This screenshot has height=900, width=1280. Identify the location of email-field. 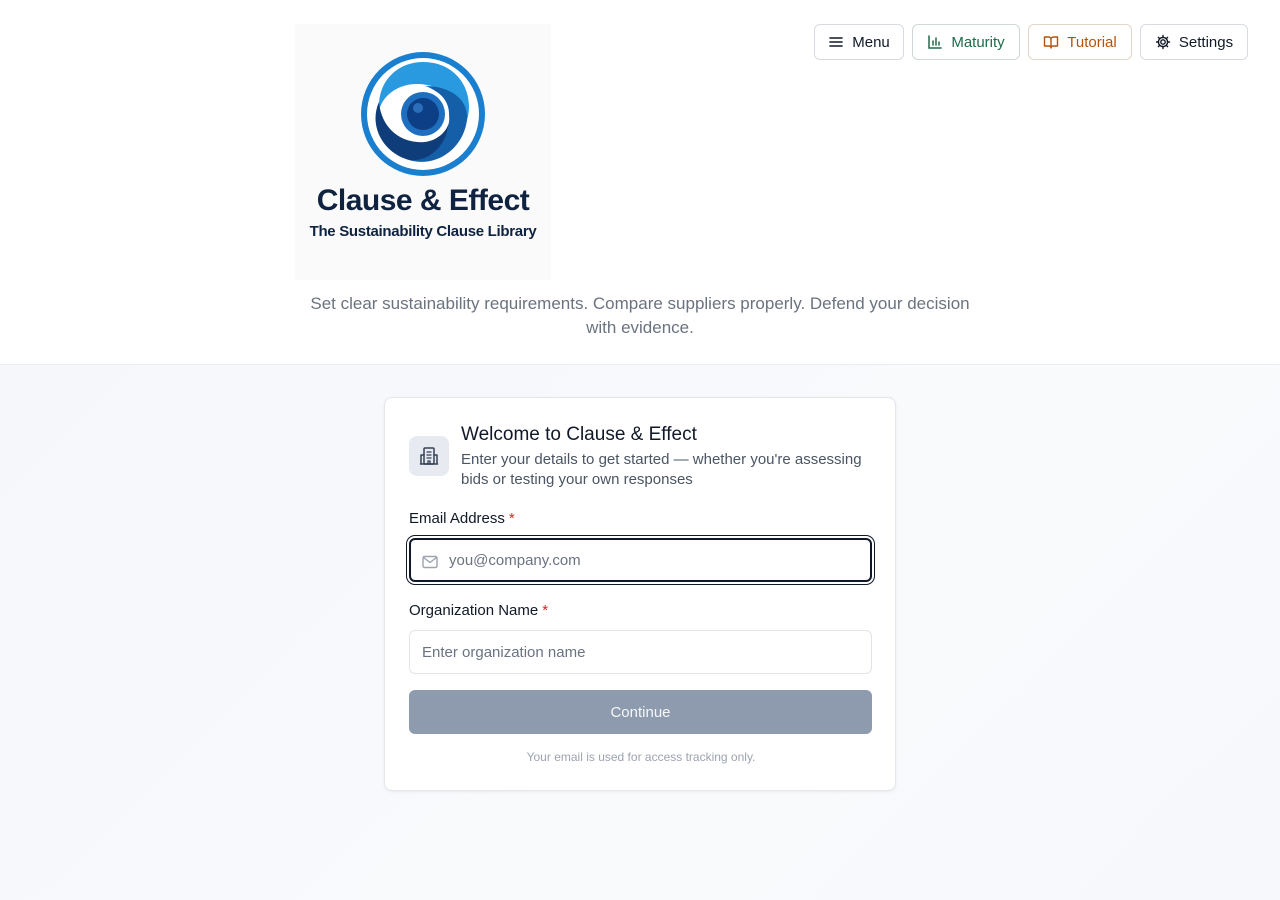
(640, 560).